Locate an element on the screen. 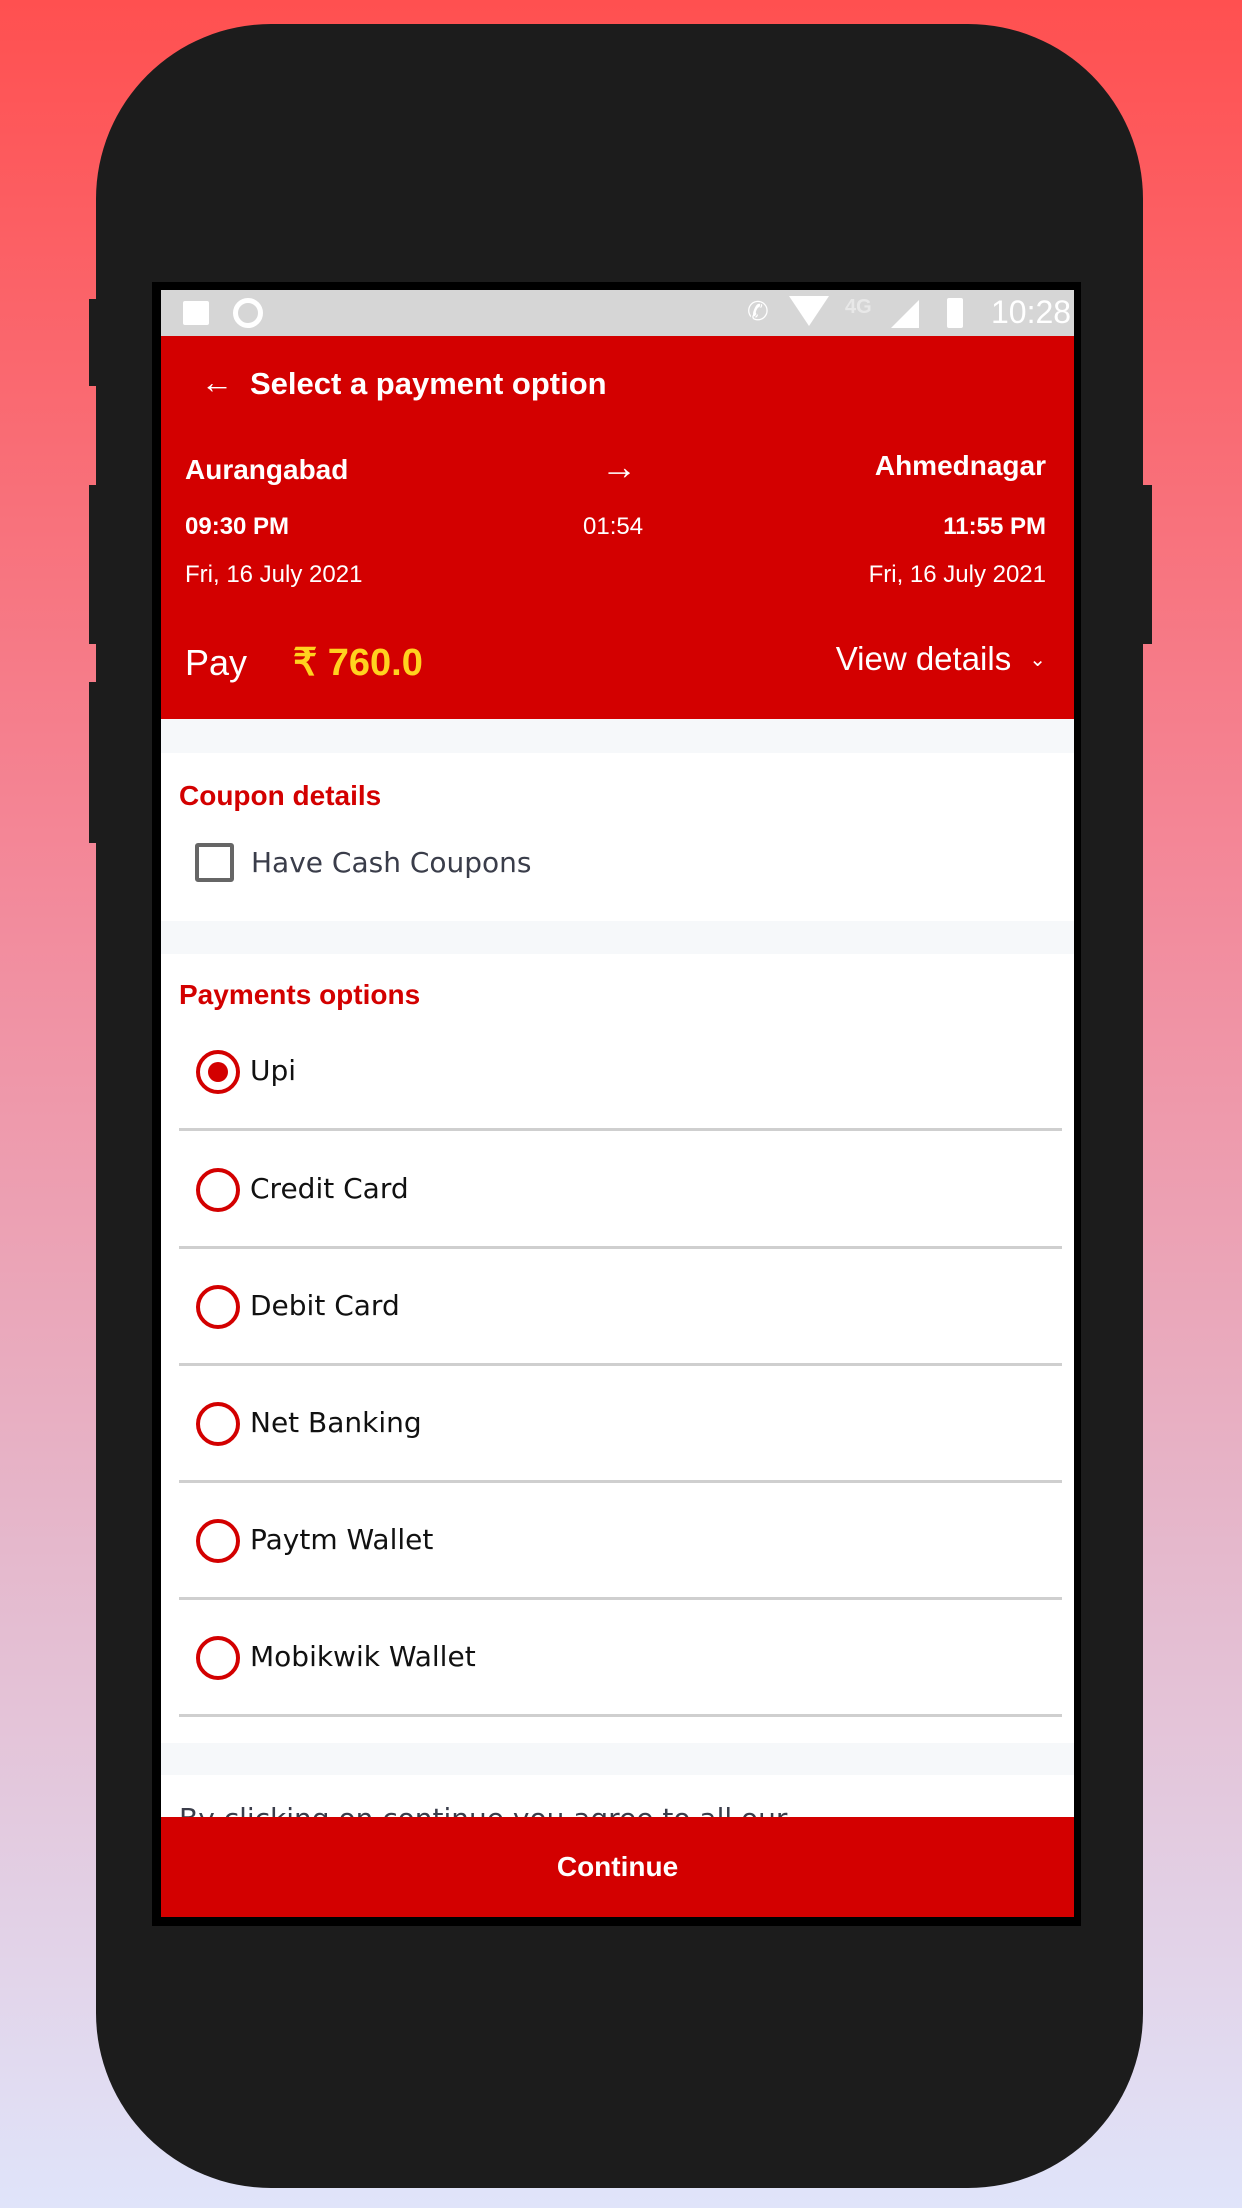 Image resolution: width=1242 pixels, height=2208 pixels. option-label: Debit Card is located at coordinates (325, 1305).